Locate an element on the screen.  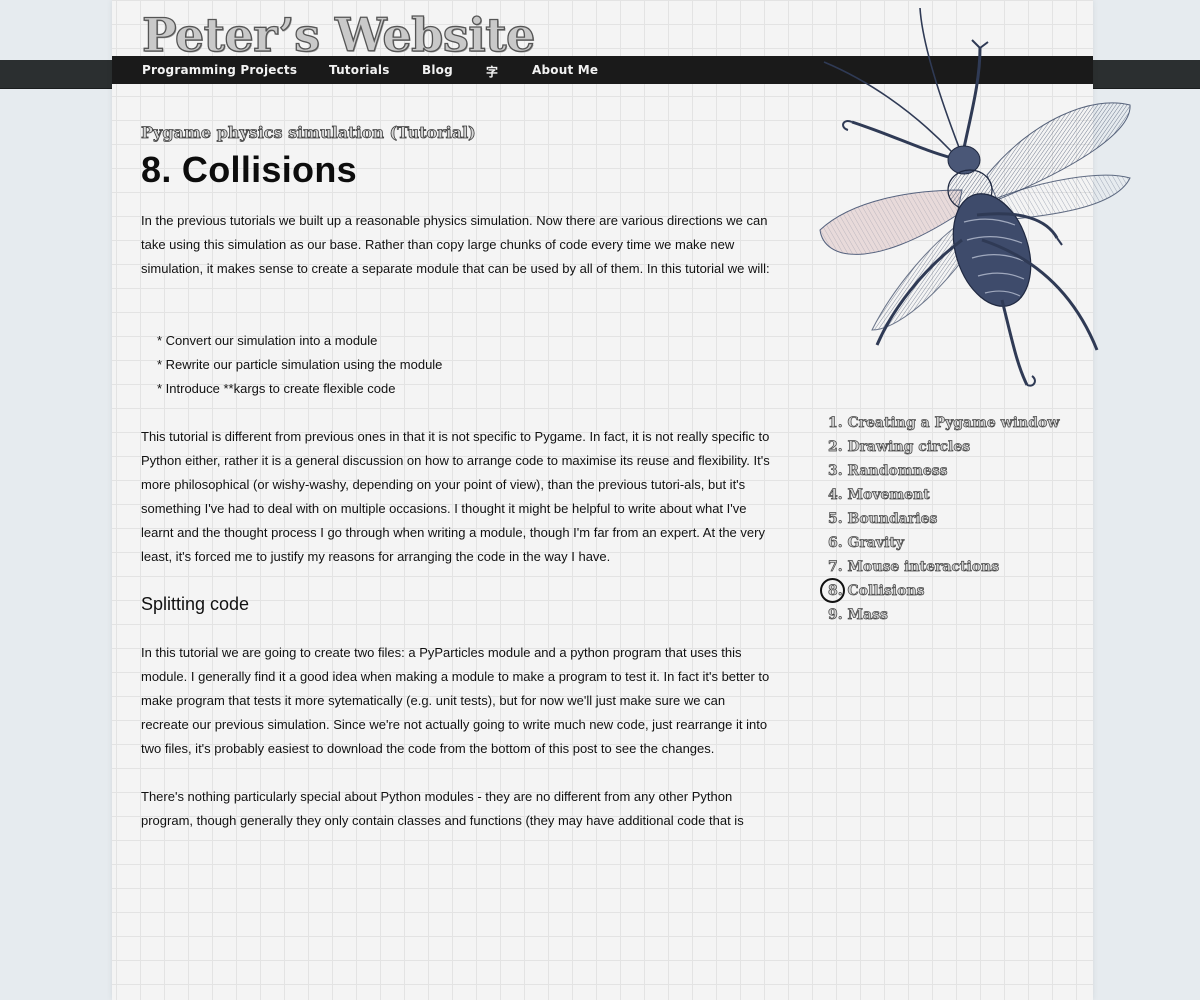
toc-item-5: 5. Boundaries is located at coordinates (943, 519).